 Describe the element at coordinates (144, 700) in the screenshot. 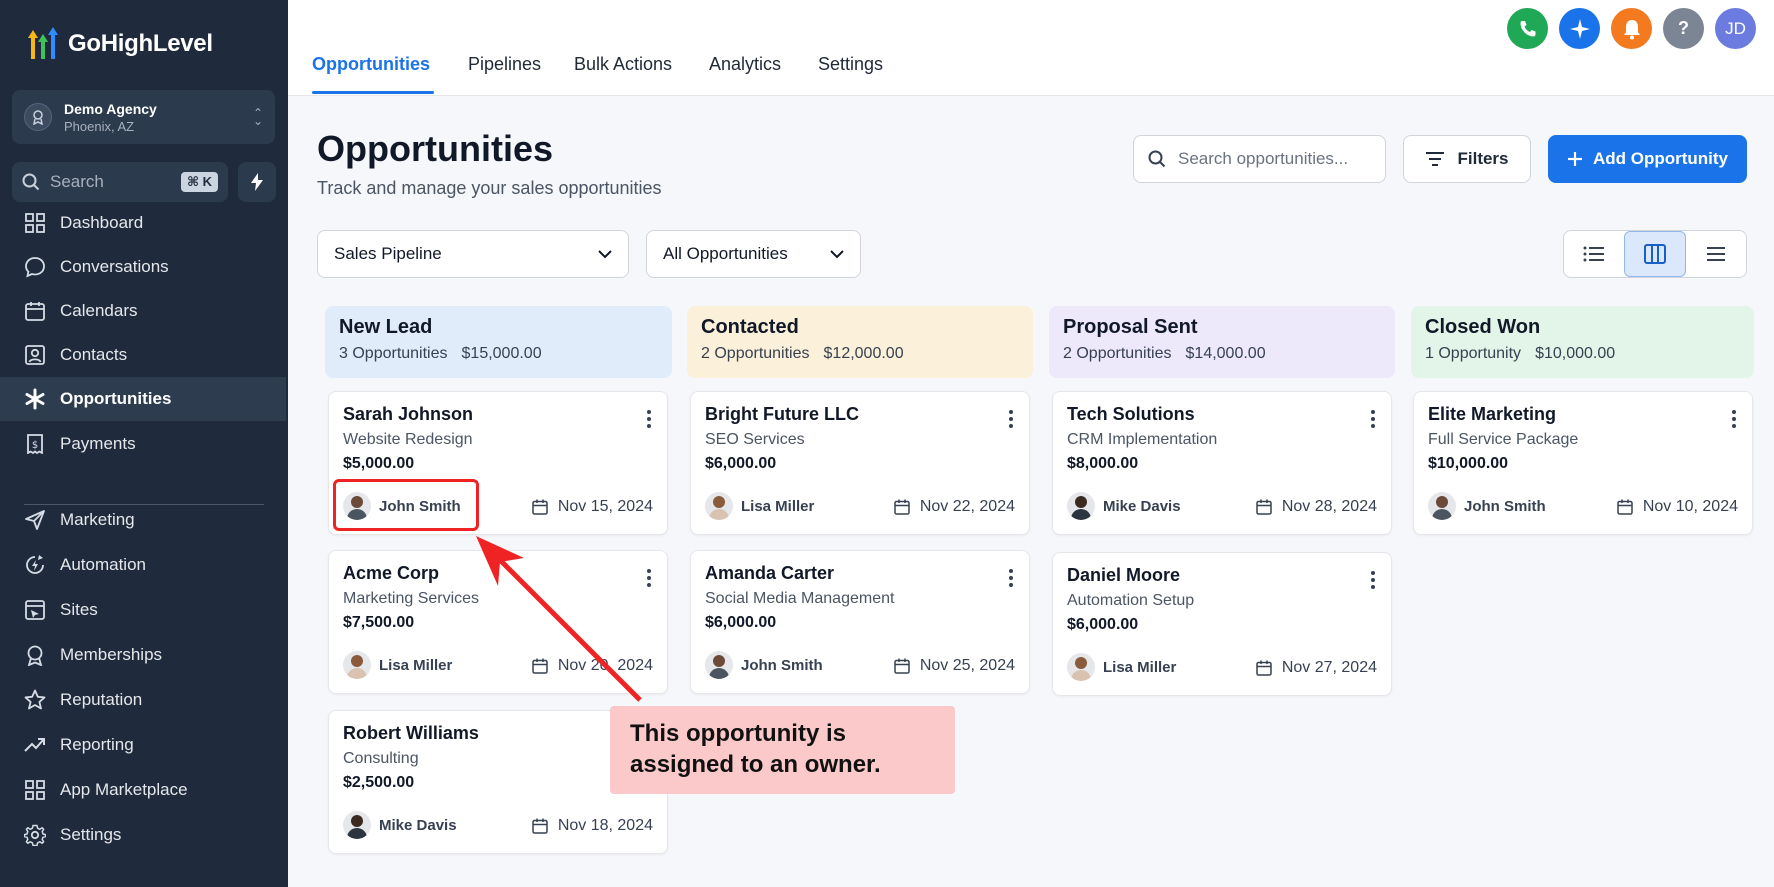

I see `sidebar-item-reputation: Reputation` at that location.